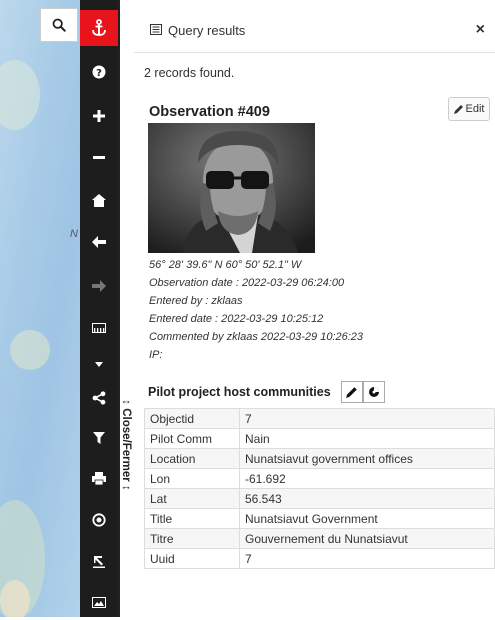 The width and height of the screenshot is (495, 620). What do you see at coordinates (196, 301) in the screenshot?
I see `entered-by: Entered by : zklaas` at bounding box center [196, 301].